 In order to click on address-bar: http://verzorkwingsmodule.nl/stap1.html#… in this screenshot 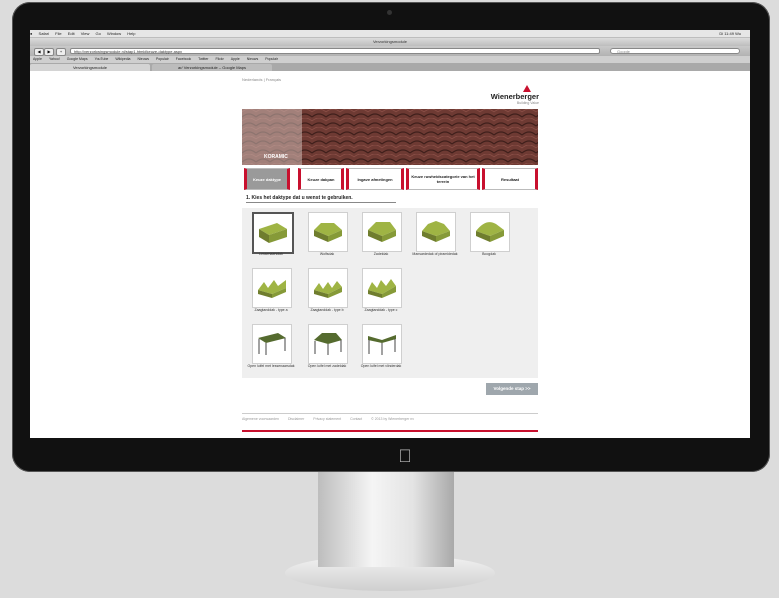, I will do `click(335, 51)`.